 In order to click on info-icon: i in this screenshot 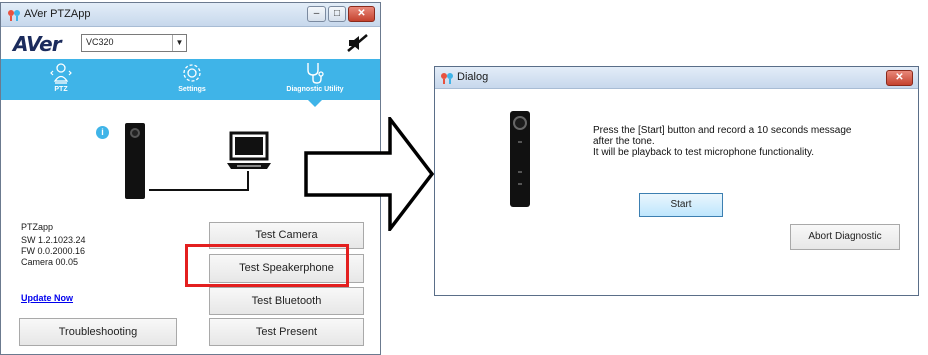, I will do `click(102, 132)`.